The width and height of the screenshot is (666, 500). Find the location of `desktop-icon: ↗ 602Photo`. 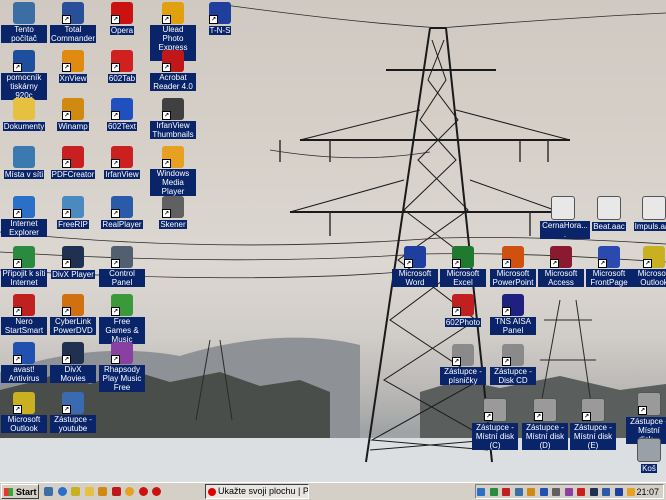

desktop-icon: ↗ 602Photo is located at coordinates (463, 310).